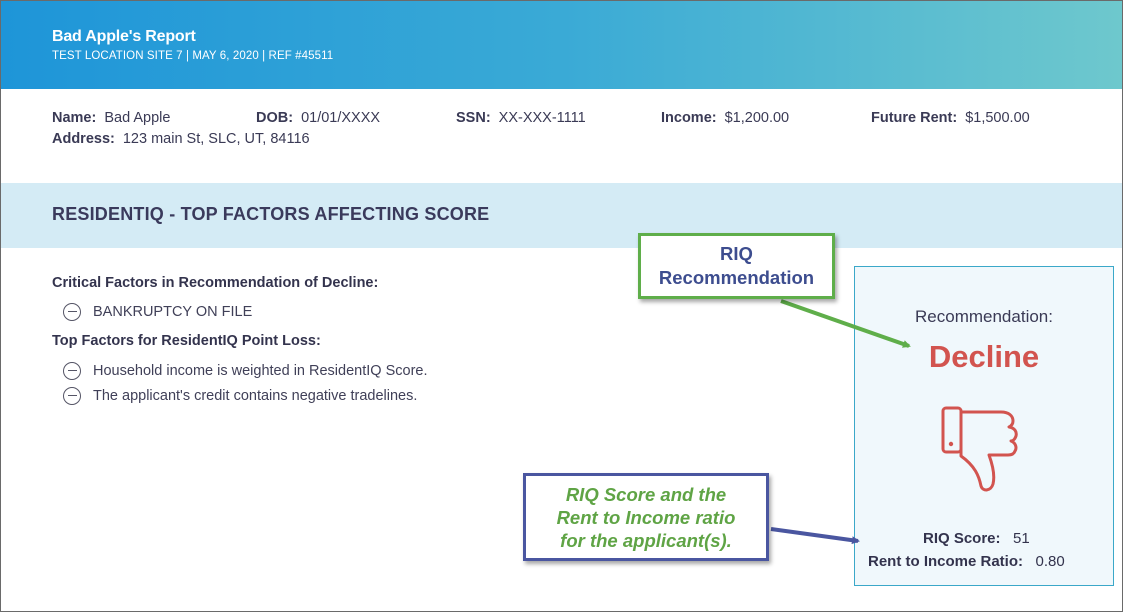 The width and height of the screenshot is (1123, 612). What do you see at coordinates (845, 323) in the screenshot?
I see `green-arrow` at bounding box center [845, 323].